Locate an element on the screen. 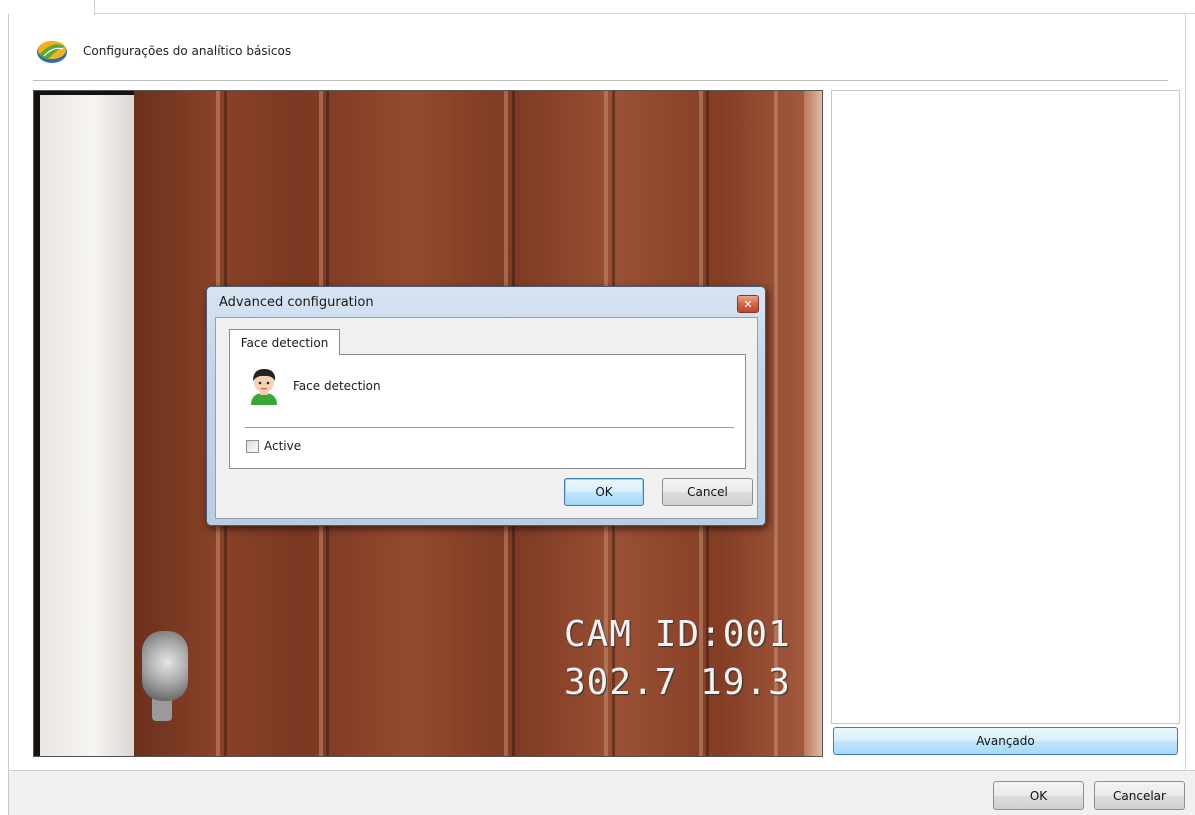 This screenshot has height=815, width=1195. face-detection-label: Face detection is located at coordinates (337, 386).